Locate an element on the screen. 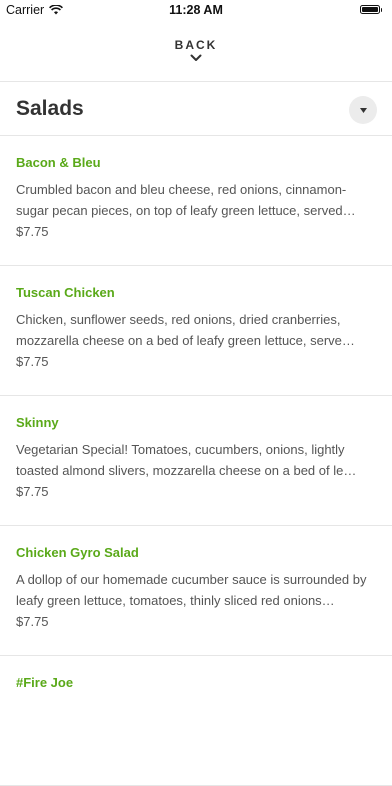 This screenshot has width=392, height=786. menu-item-name: Chicken Gyro Salad is located at coordinates (77, 552).